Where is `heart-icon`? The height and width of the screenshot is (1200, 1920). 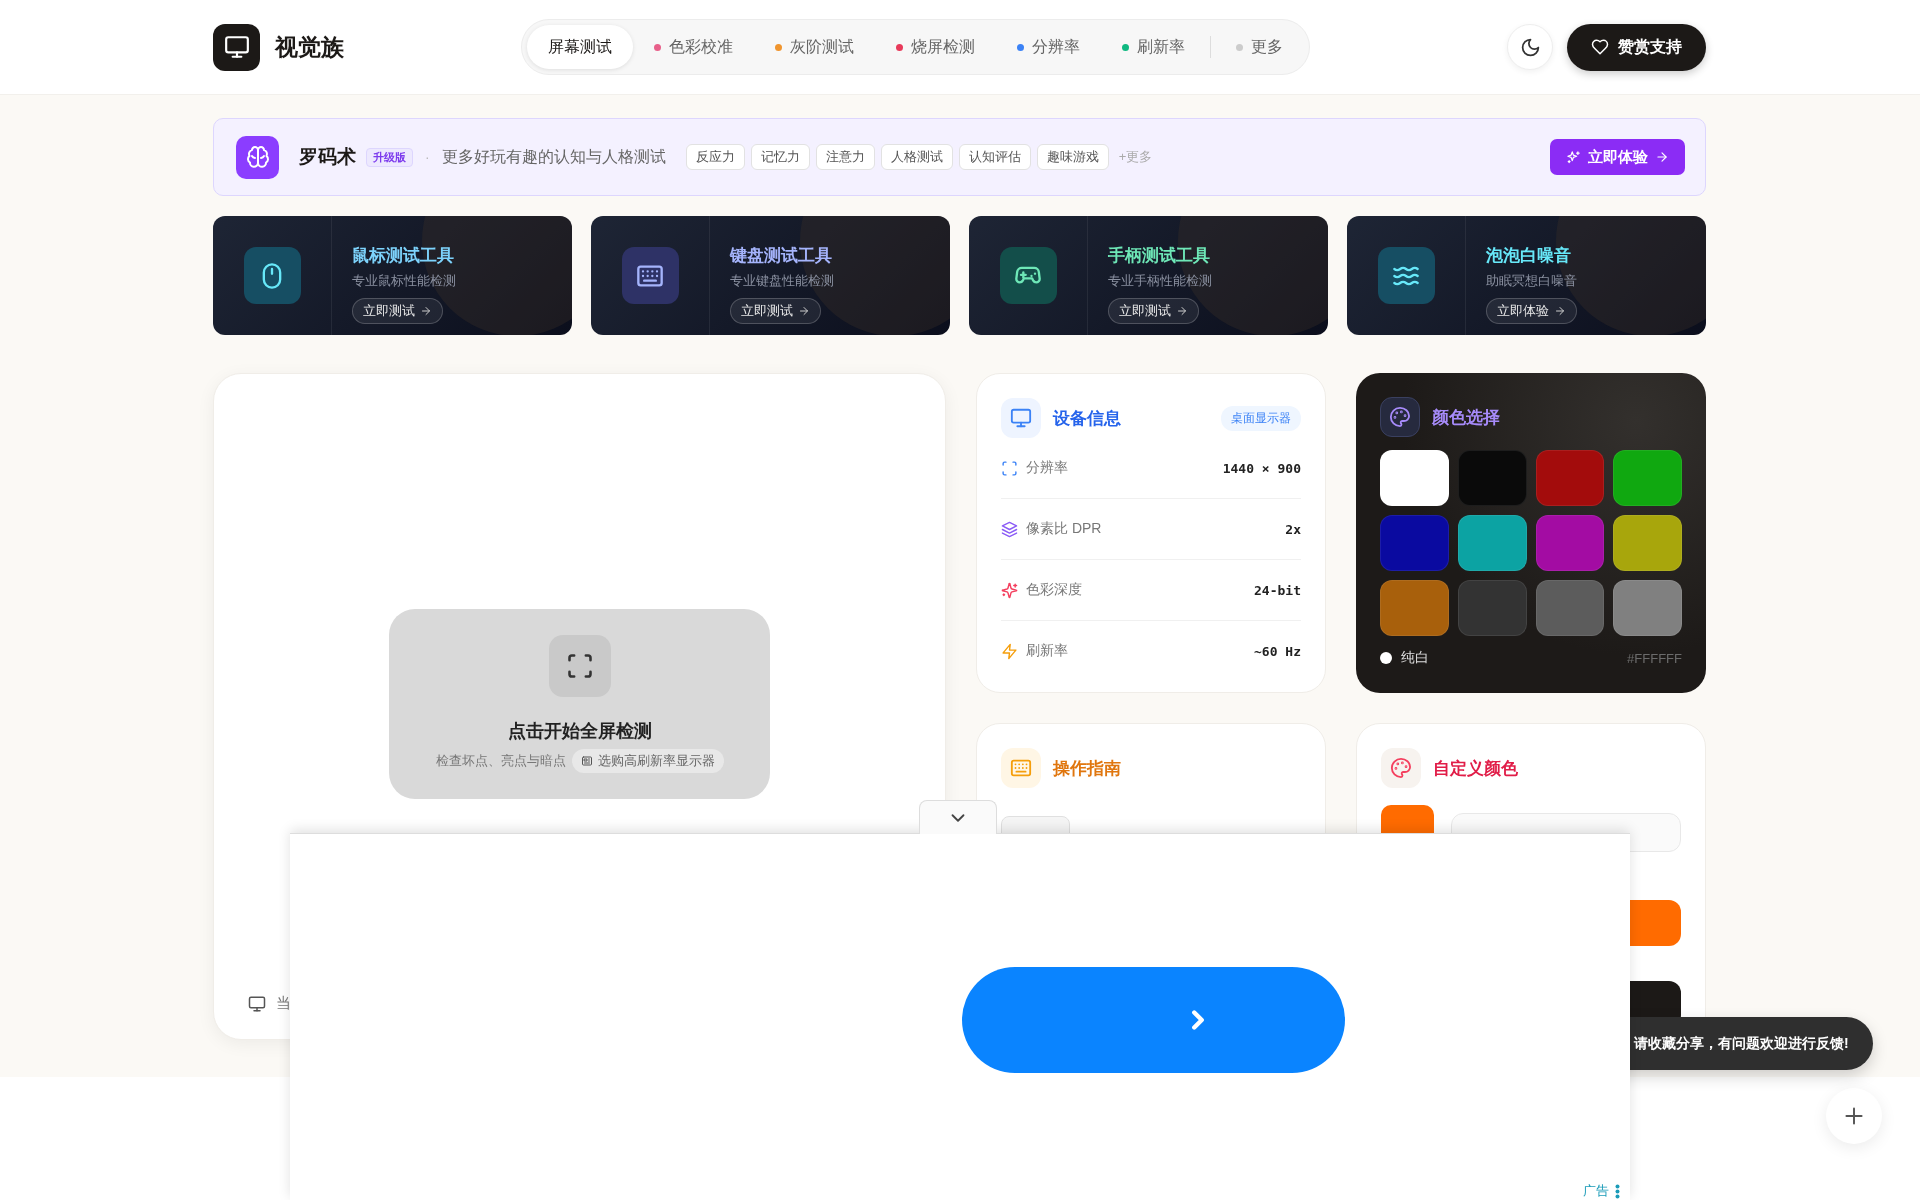
heart-icon is located at coordinates (1600, 47).